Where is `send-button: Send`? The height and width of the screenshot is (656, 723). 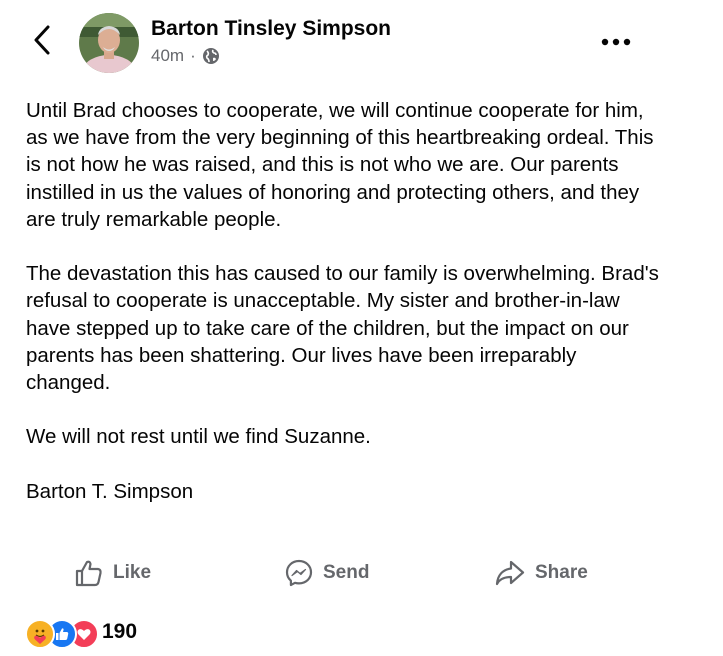 send-button: Send is located at coordinates (326, 573).